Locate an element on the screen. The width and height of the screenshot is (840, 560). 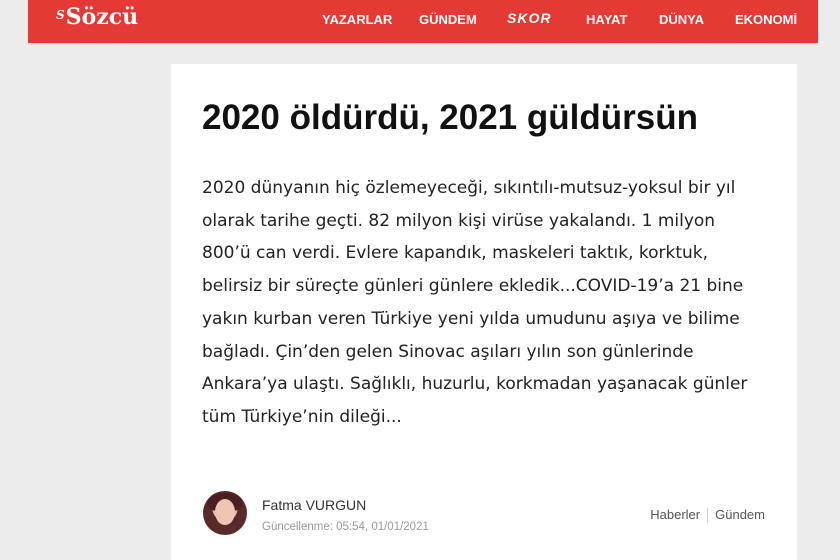
nav-item-dunya: DÜNYA is located at coordinates (681, 19).